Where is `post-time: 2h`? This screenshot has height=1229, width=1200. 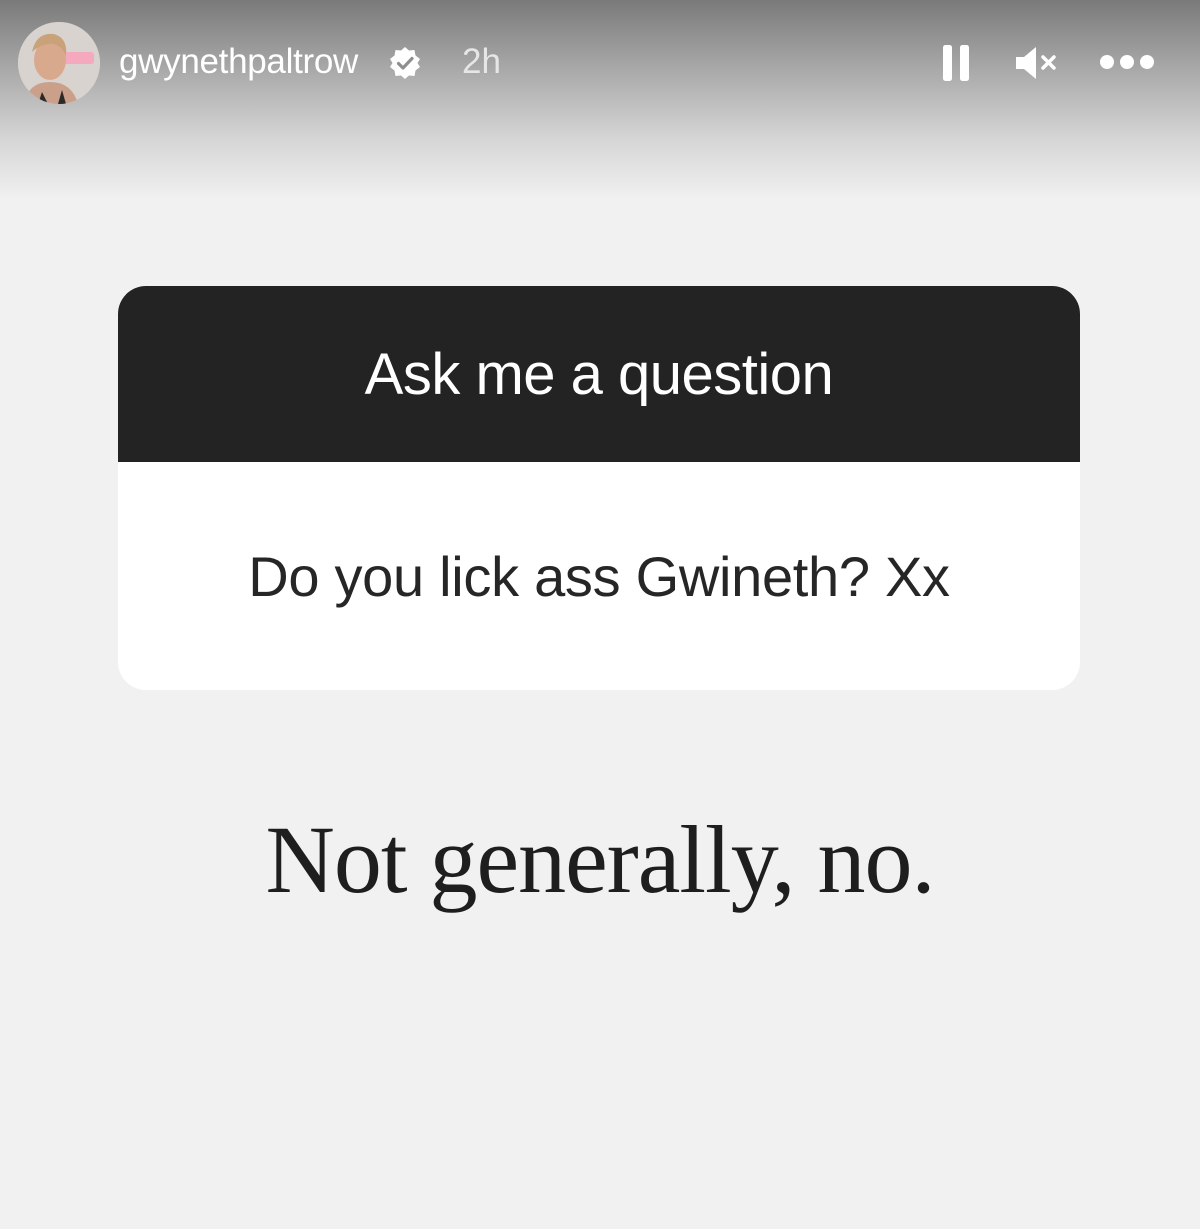 post-time: 2h is located at coordinates (481, 61).